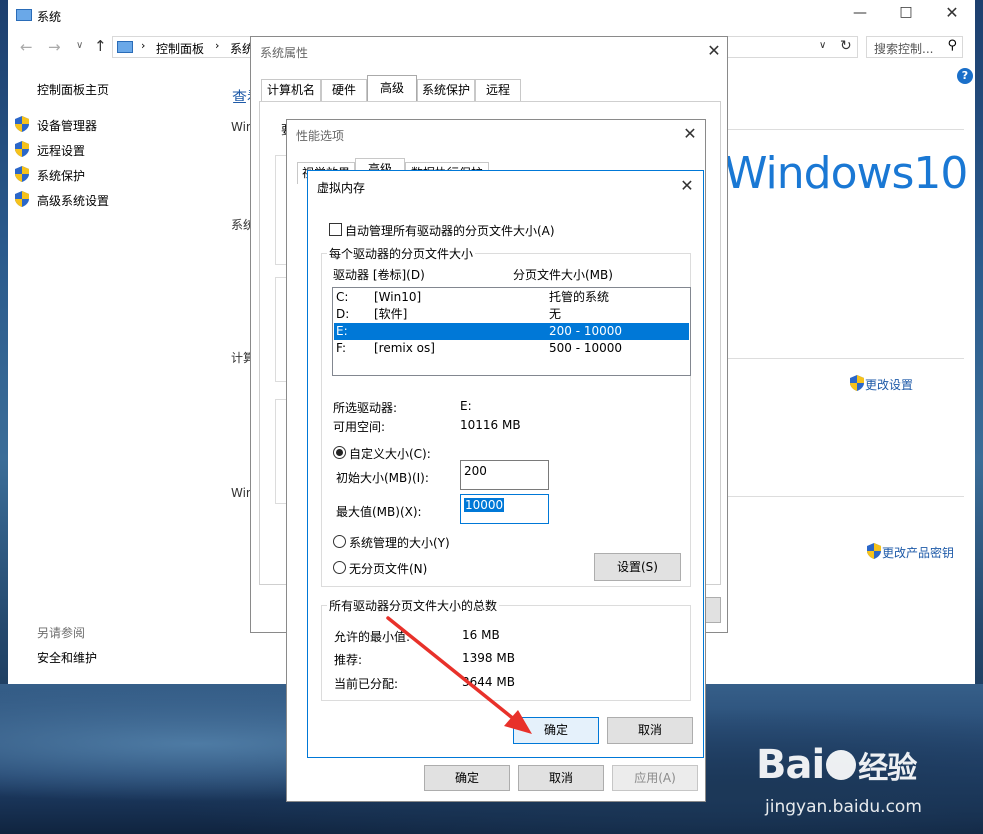 The image size is (983, 834). I want to click on baidu-watermark-brand: Bai 经验, so click(836, 765).